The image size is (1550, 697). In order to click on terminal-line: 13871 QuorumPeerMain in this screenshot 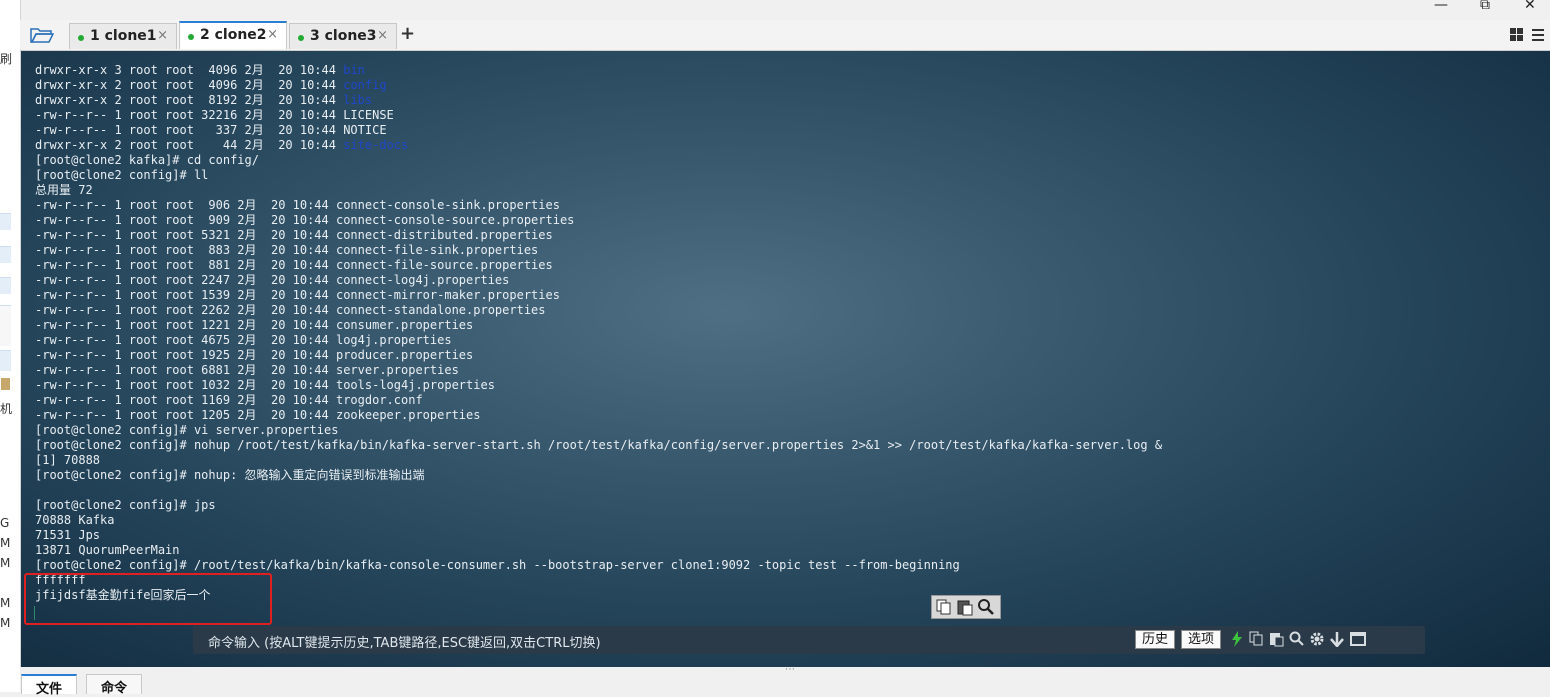, I will do `click(598, 550)`.